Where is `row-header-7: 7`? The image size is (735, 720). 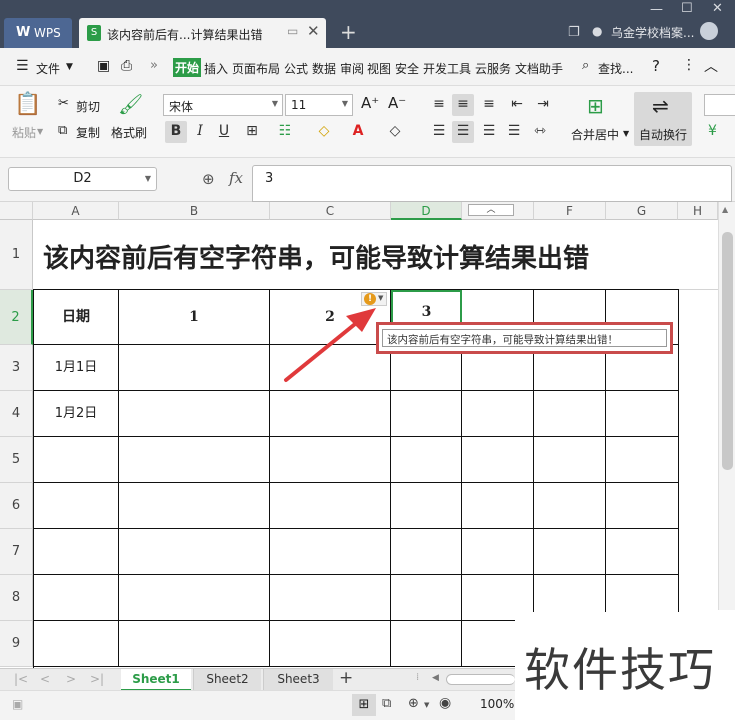 row-header-7: 7 is located at coordinates (16, 552).